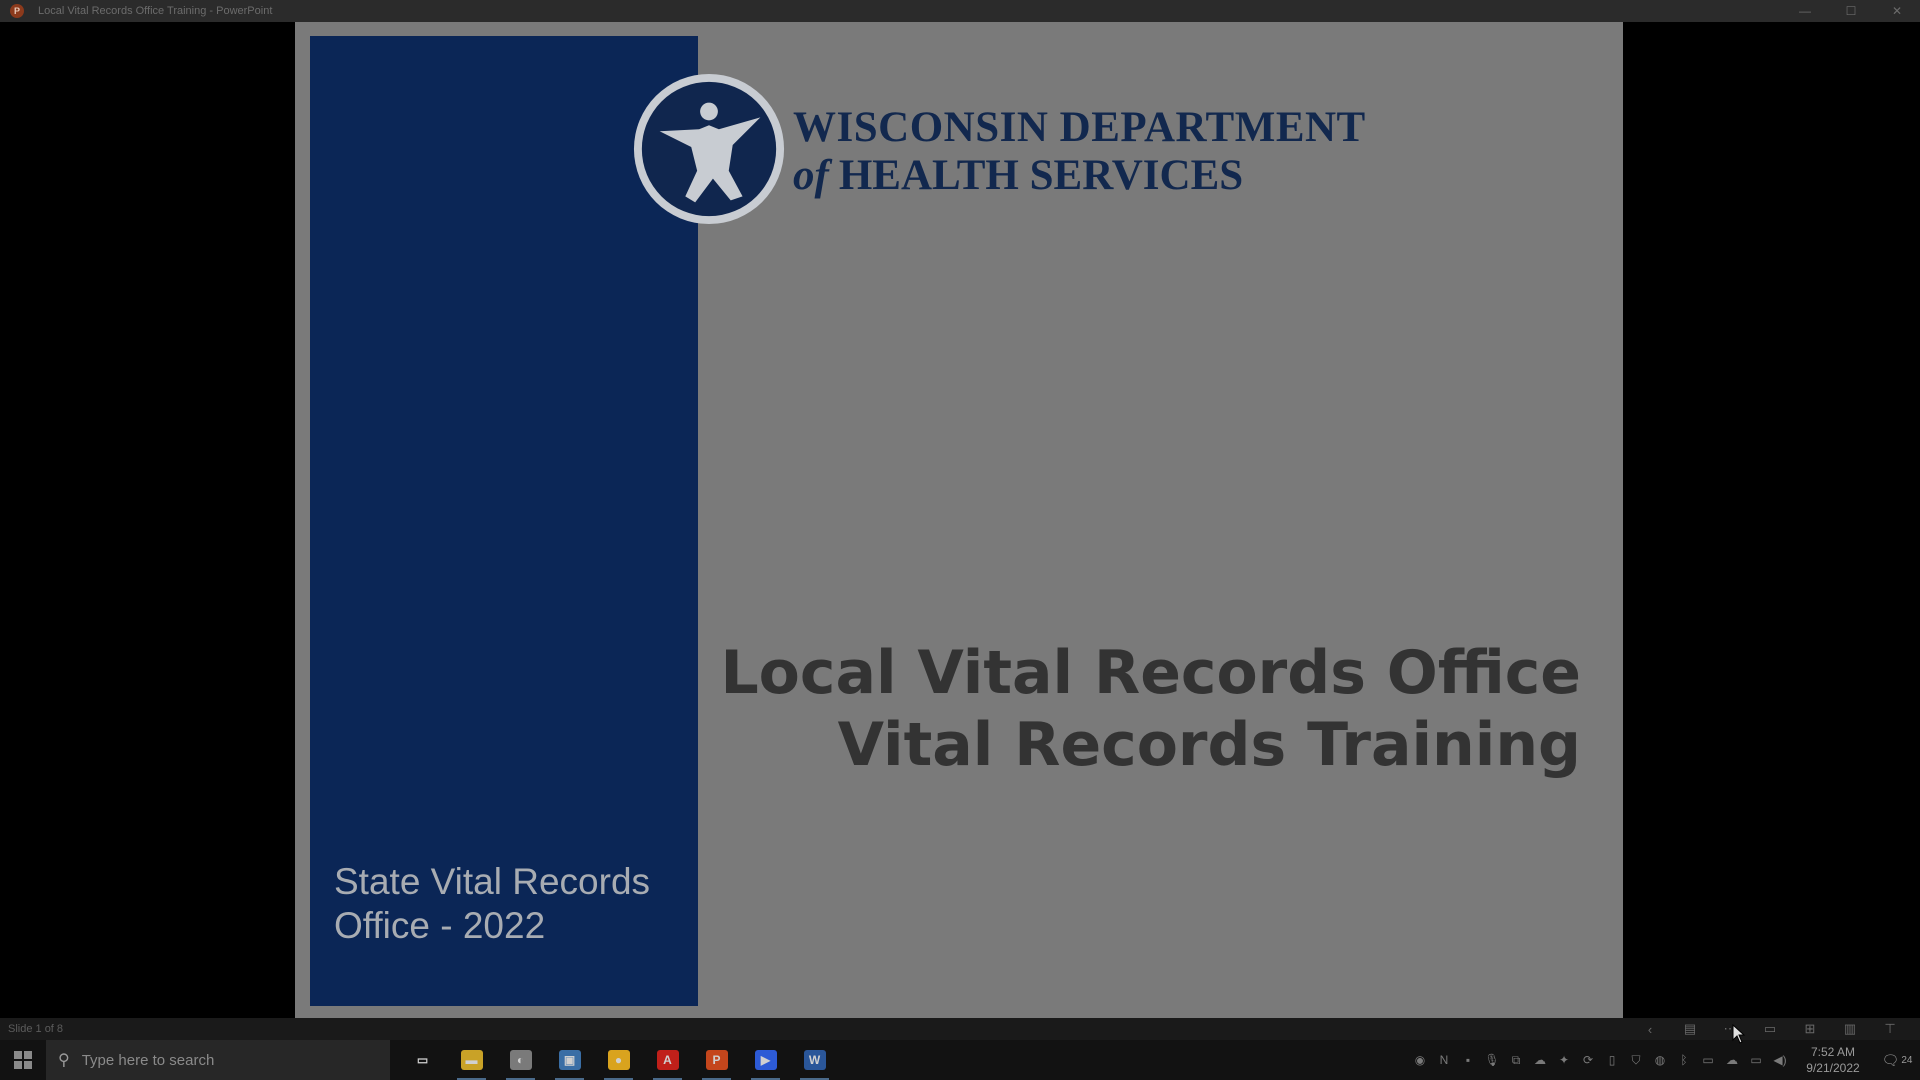  Describe the element at coordinates (1810, 1029) in the screenshot. I see `slide-sorter-icon: ⊞` at that location.